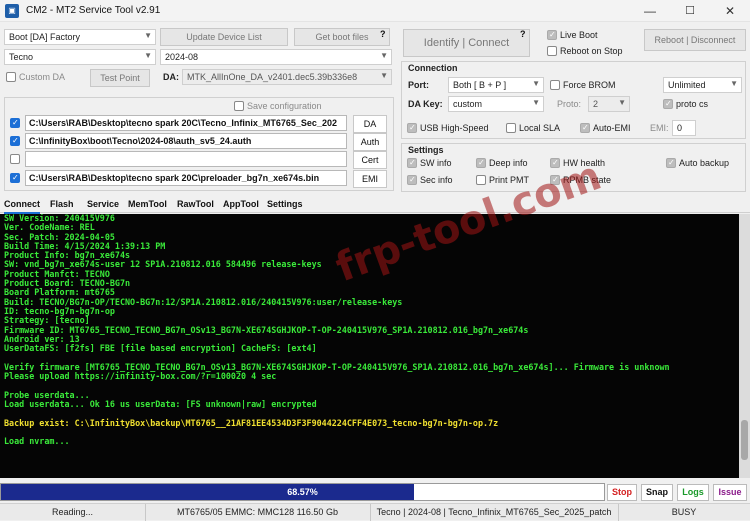 This screenshot has height=521, width=750. I want to click on brand-value: Tecno, so click(21, 57).